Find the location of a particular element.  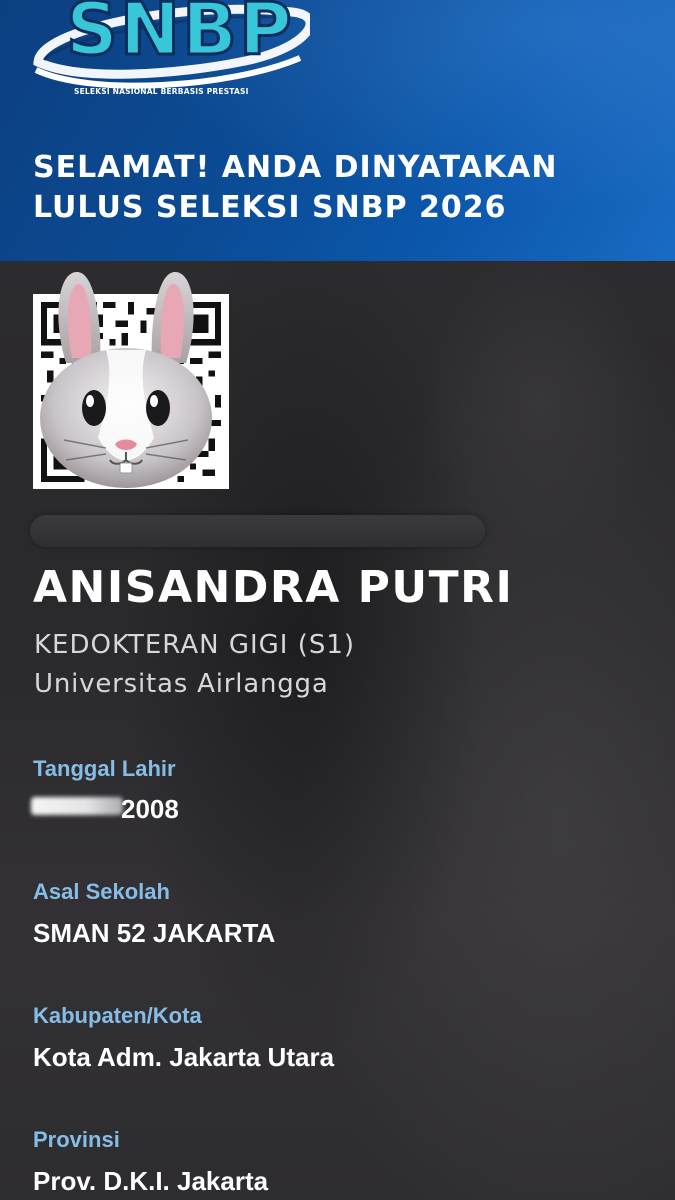

bunny-face-emoji-icon is located at coordinates (126, 379).